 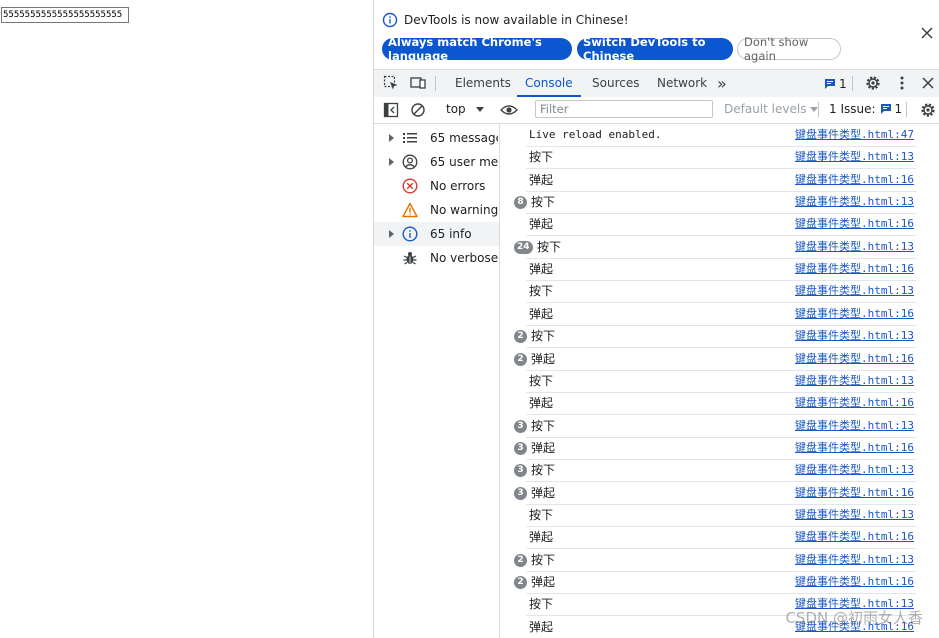 What do you see at coordinates (464, 258) in the screenshot?
I see `sidebar-item-label: No verbose` at bounding box center [464, 258].